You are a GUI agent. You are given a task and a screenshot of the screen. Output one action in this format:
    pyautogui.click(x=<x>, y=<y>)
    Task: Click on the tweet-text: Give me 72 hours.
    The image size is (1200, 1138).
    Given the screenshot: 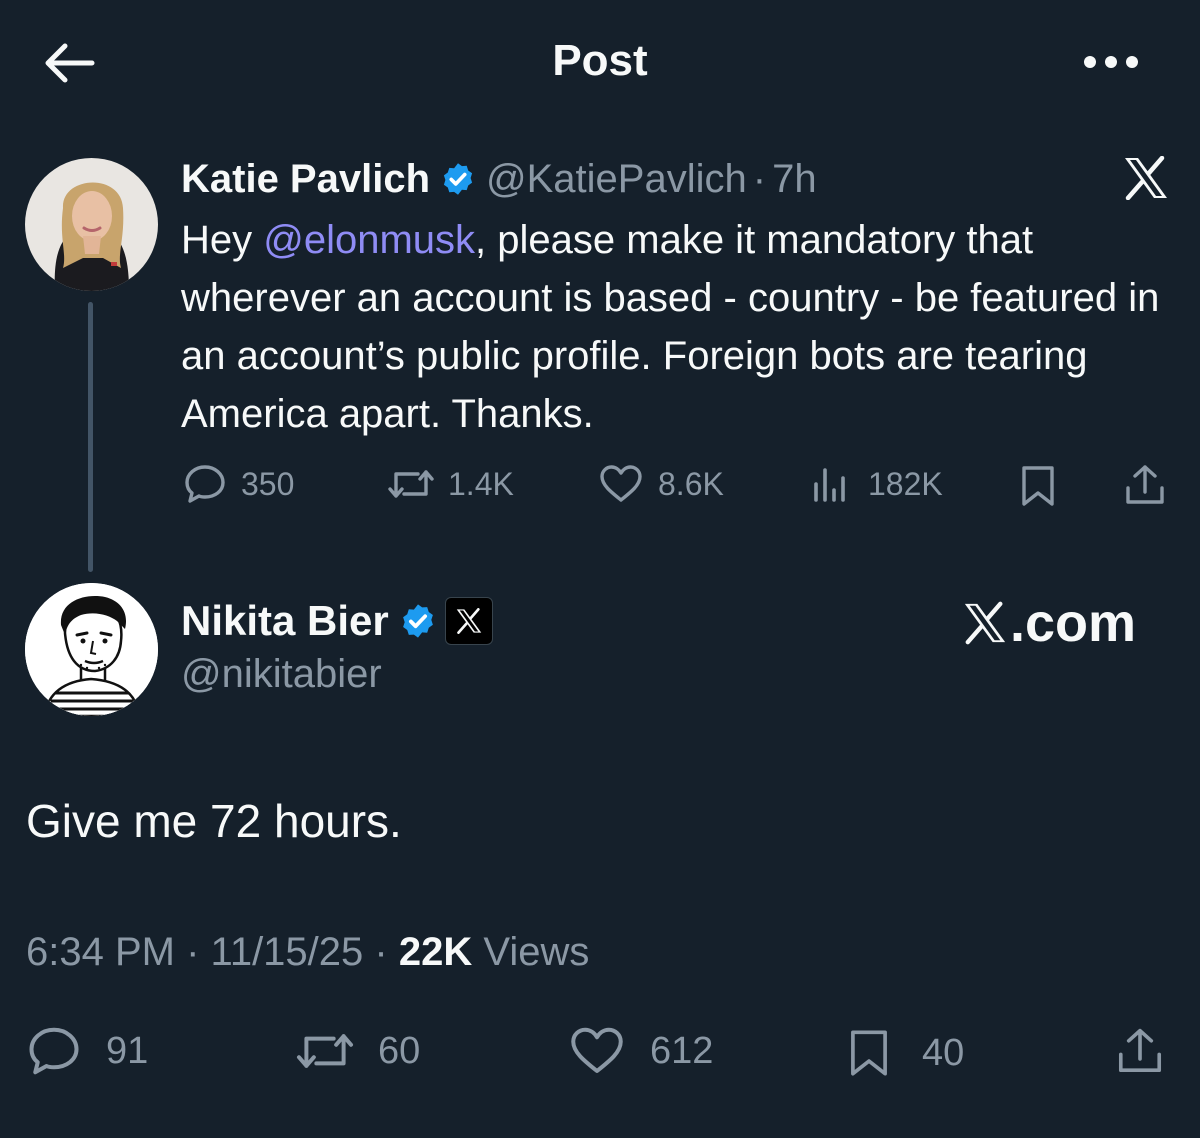 What is the action you would take?
    pyautogui.click(x=214, y=821)
    